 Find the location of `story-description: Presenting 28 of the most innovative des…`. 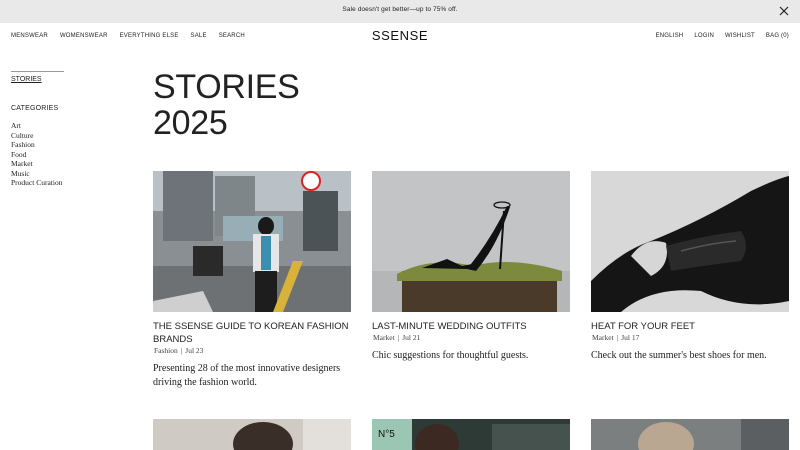

story-description: Presenting 28 of the most innovative des… is located at coordinates (247, 375).